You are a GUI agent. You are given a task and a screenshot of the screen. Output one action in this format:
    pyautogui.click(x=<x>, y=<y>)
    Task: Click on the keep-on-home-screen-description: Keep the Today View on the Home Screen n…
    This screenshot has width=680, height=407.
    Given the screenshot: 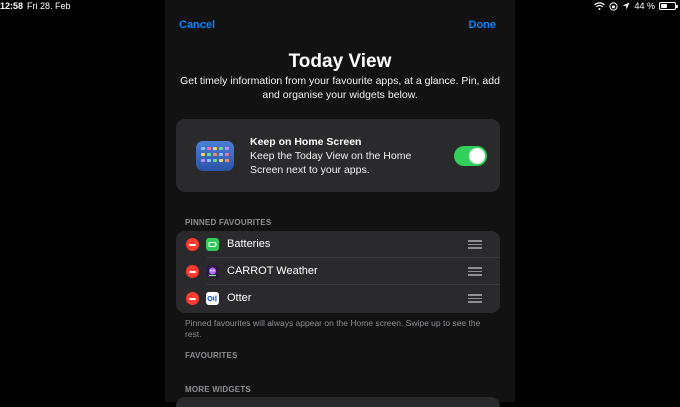 What is the action you would take?
    pyautogui.click(x=331, y=163)
    